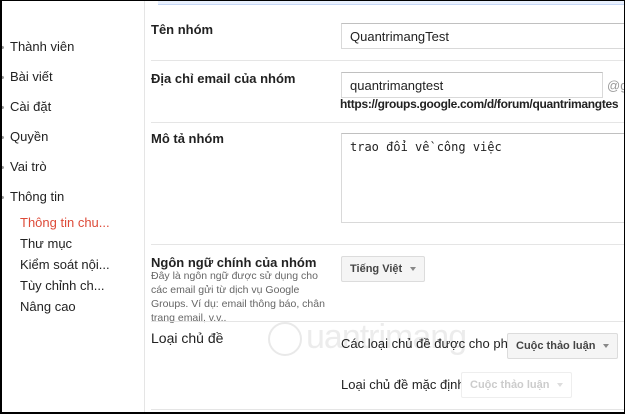  What do you see at coordinates (32, 196) in the screenshot?
I see `sidebar-item-info: Thông tin` at bounding box center [32, 196].